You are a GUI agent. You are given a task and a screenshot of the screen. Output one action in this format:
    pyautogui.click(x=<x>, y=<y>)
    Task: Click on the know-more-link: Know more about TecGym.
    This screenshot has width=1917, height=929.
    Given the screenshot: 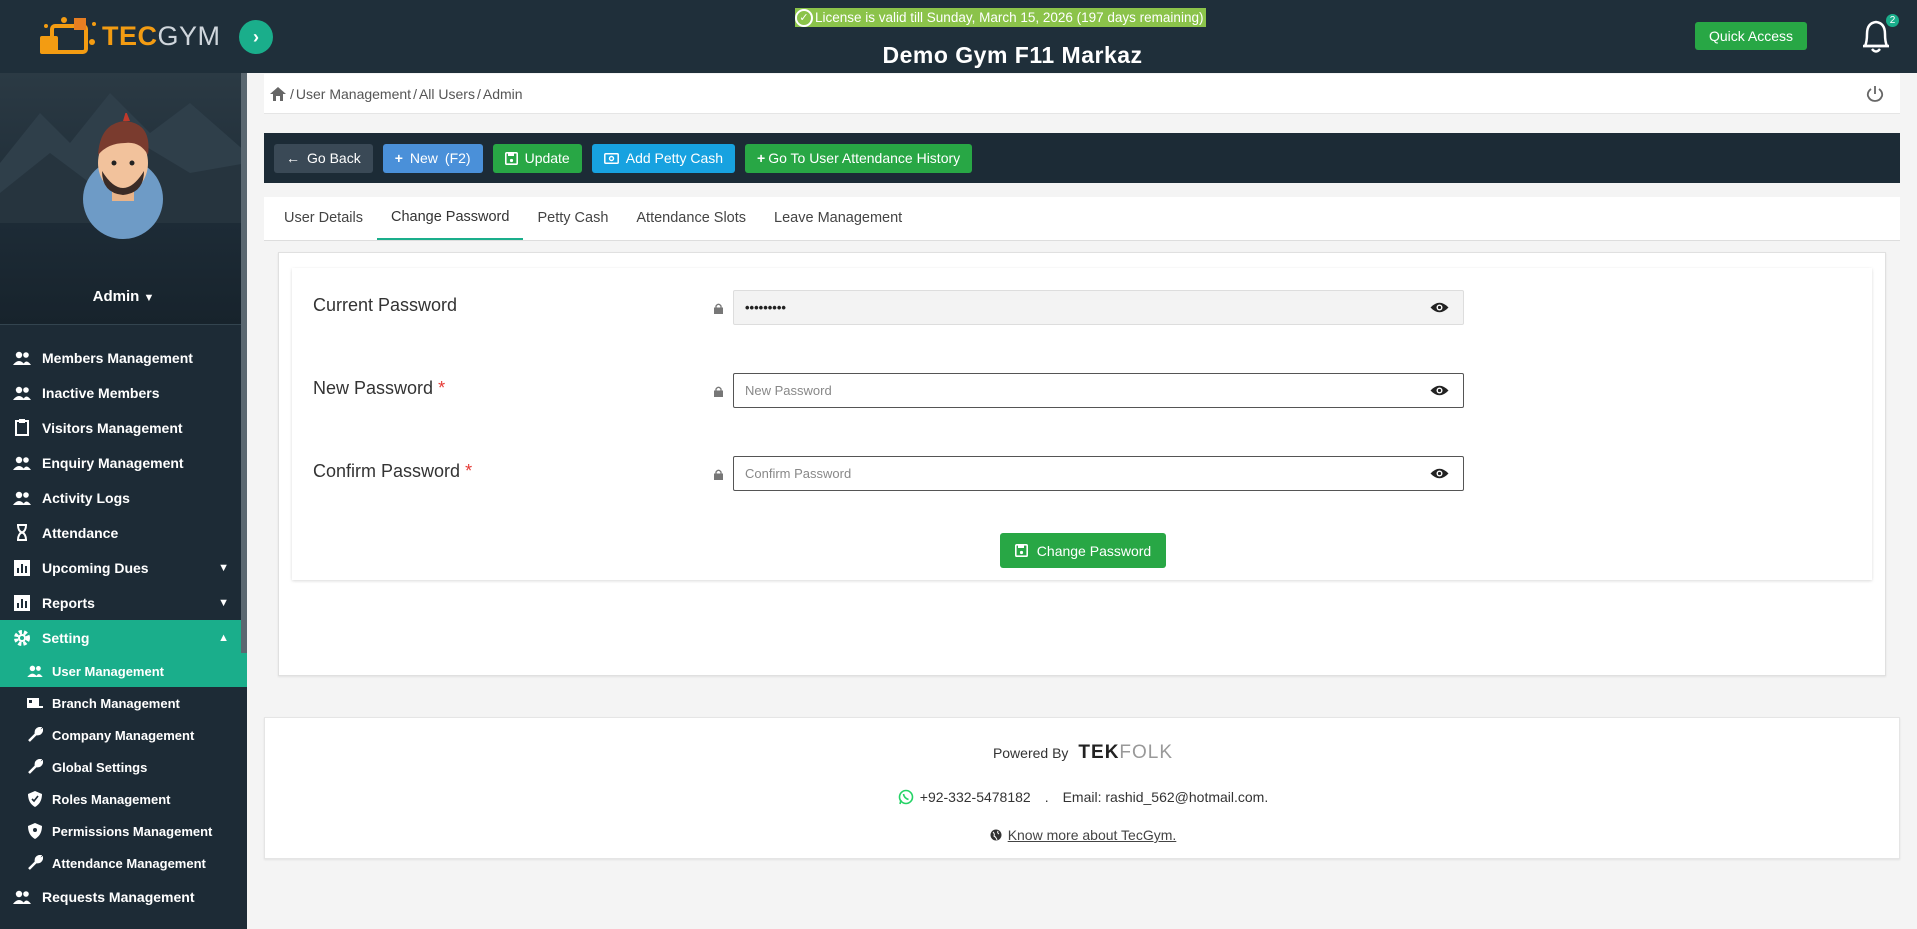 What is the action you would take?
    pyautogui.click(x=1092, y=835)
    